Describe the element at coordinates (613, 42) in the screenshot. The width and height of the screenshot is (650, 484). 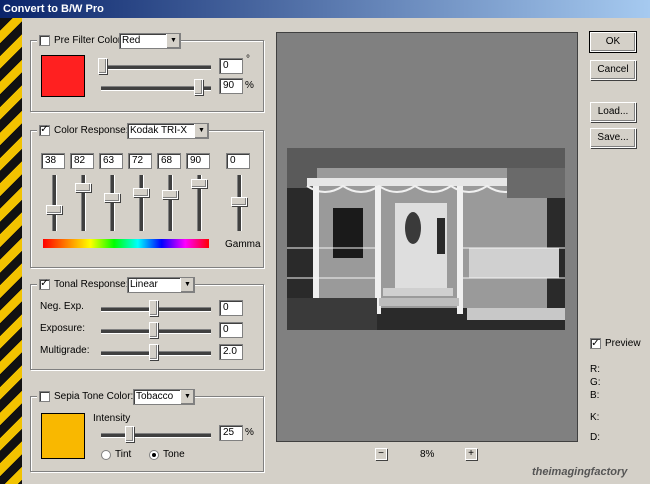
I see `ok-button: OK` at that location.